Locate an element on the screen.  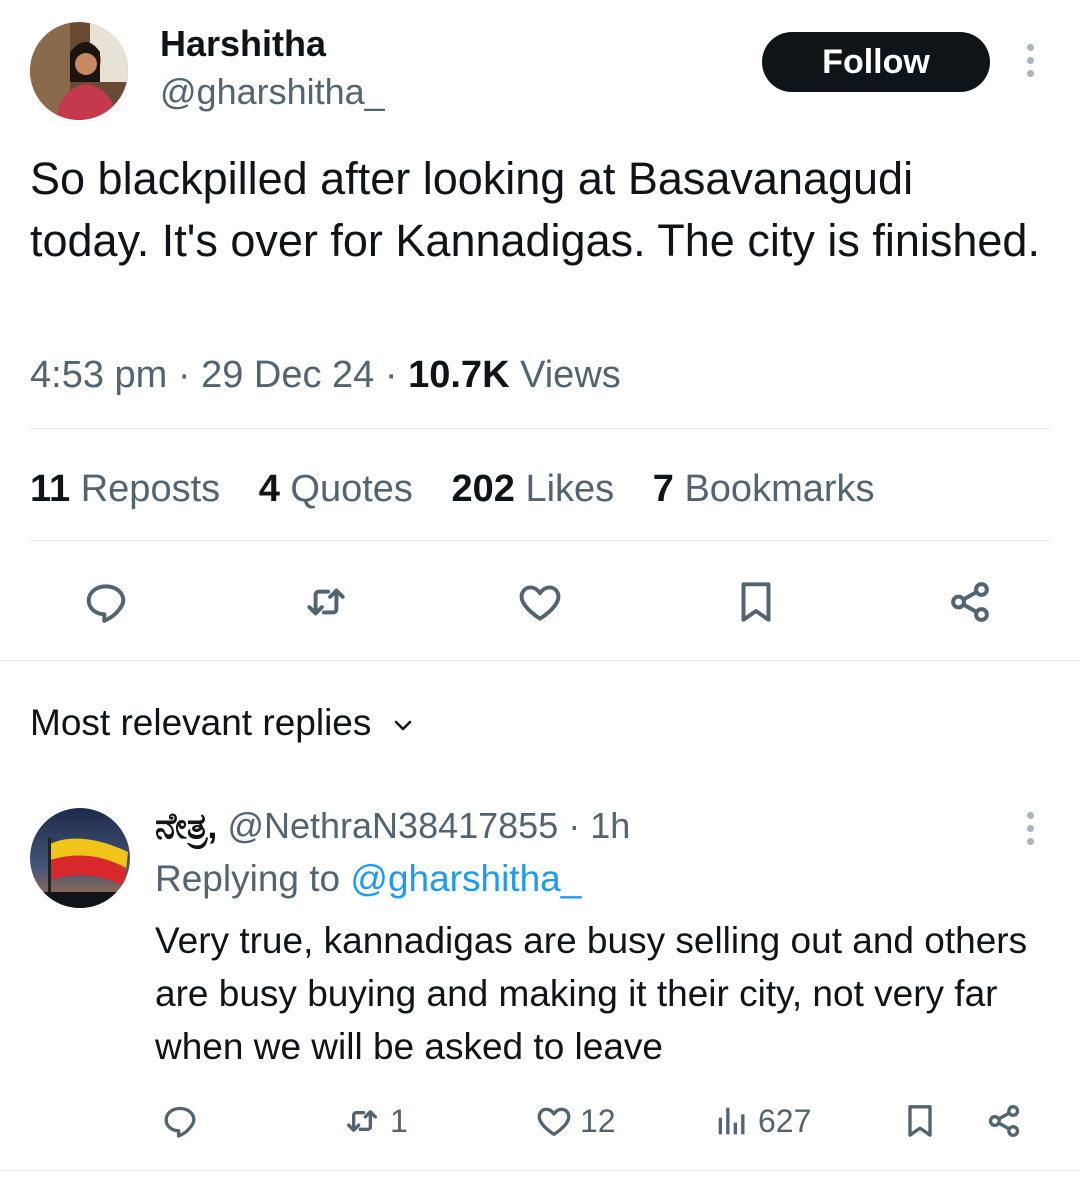
reply-share-button is located at coordinates (1004, 1121).